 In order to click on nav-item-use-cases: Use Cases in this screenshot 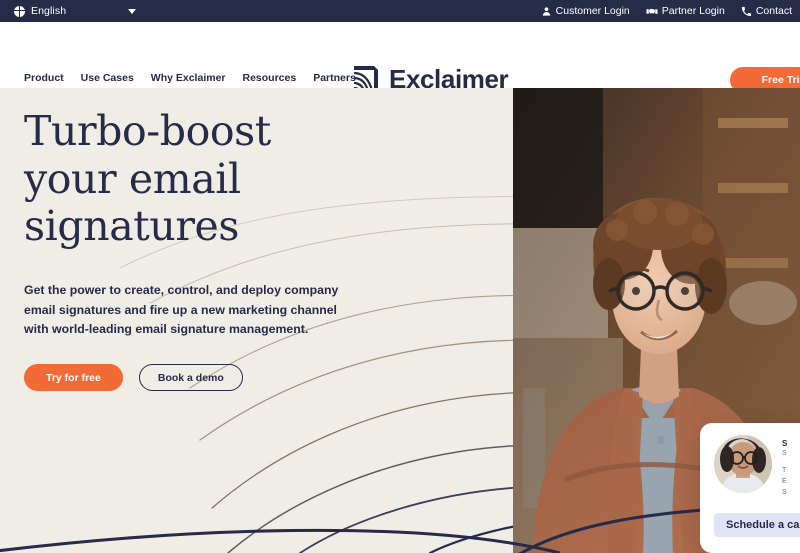, I will do `click(107, 78)`.